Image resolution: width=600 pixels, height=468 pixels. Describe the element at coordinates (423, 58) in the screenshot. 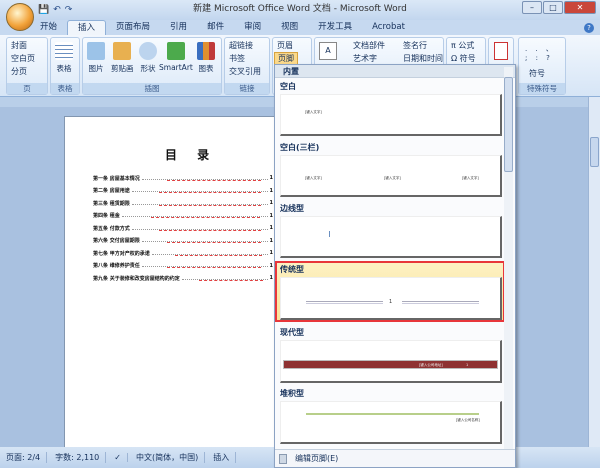

I see `date-time-button: 日期和时间` at that location.